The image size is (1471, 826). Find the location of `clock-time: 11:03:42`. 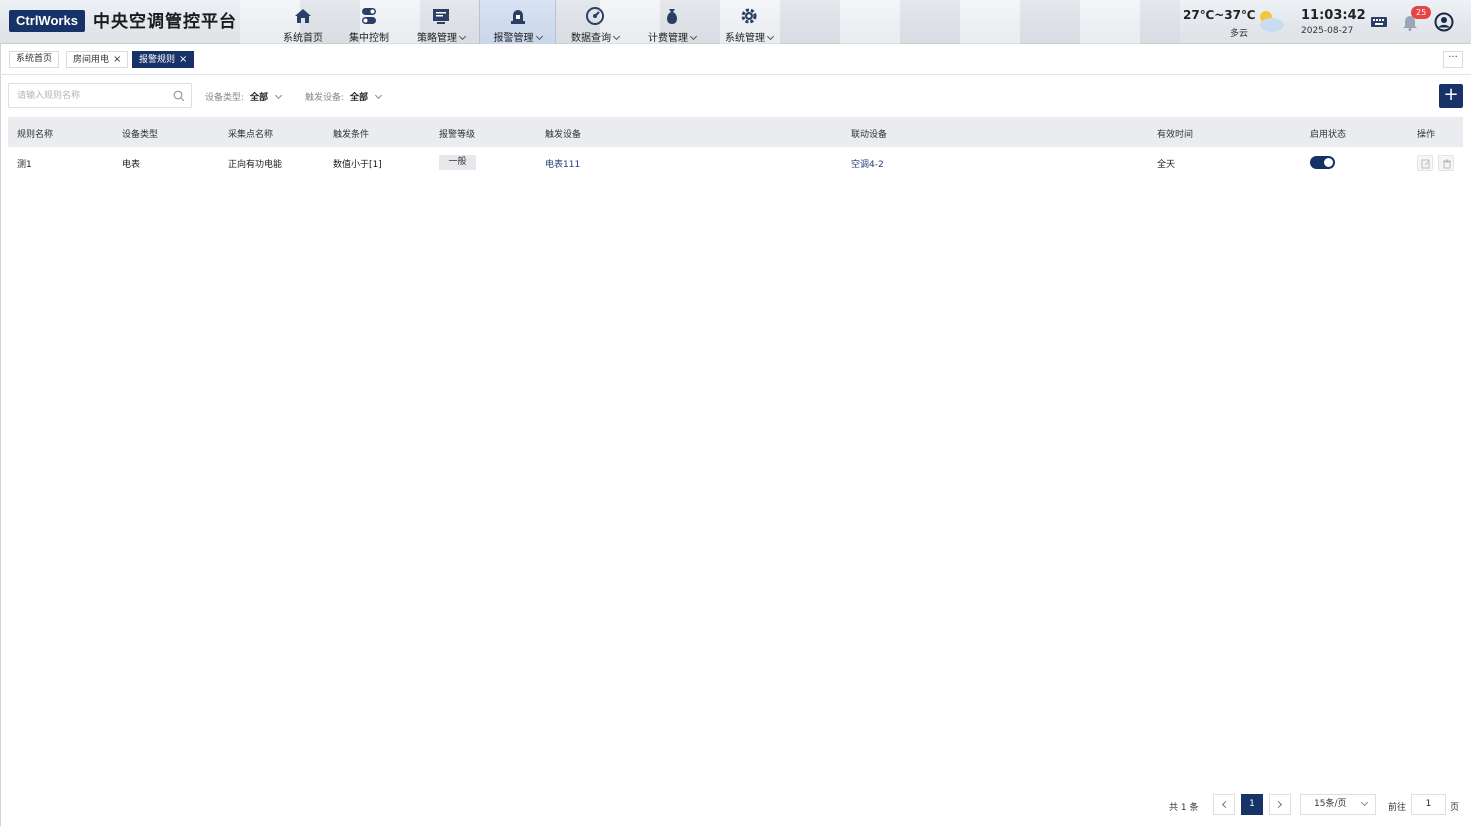

clock-time: 11:03:42 is located at coordinates (1333, 15).